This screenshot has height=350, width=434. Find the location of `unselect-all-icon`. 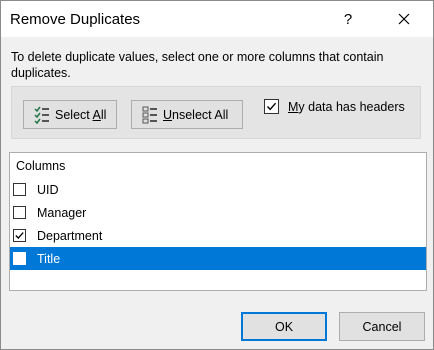

unselect-all-icon is located at coordinates (149, 114).